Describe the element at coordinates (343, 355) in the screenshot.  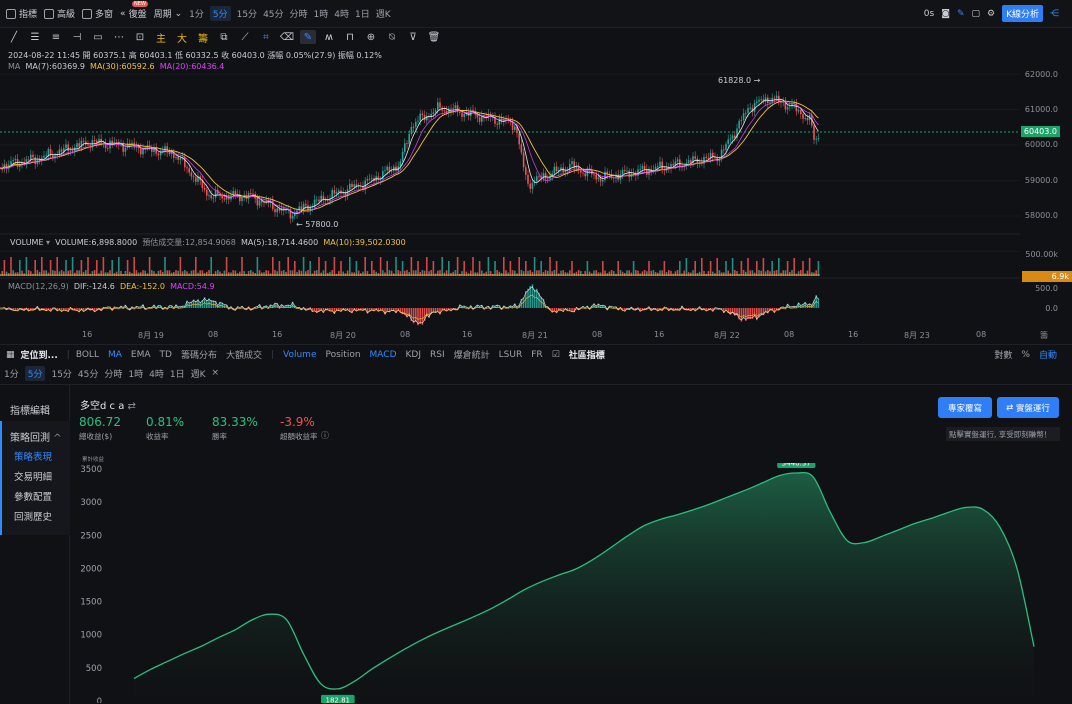
I see `indicator-item: Position` at that location.